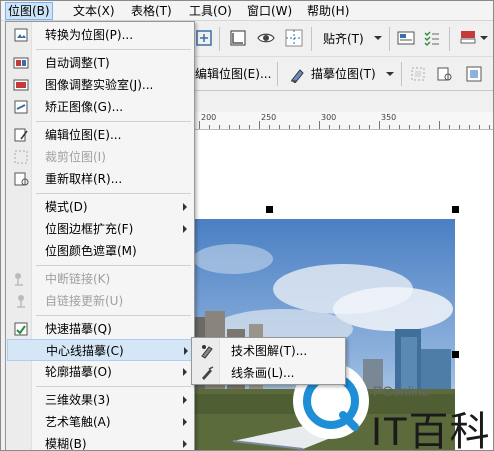 This screenshot has width=494, height=451. I want to click on line-drawing-icon, so click(208, 373).